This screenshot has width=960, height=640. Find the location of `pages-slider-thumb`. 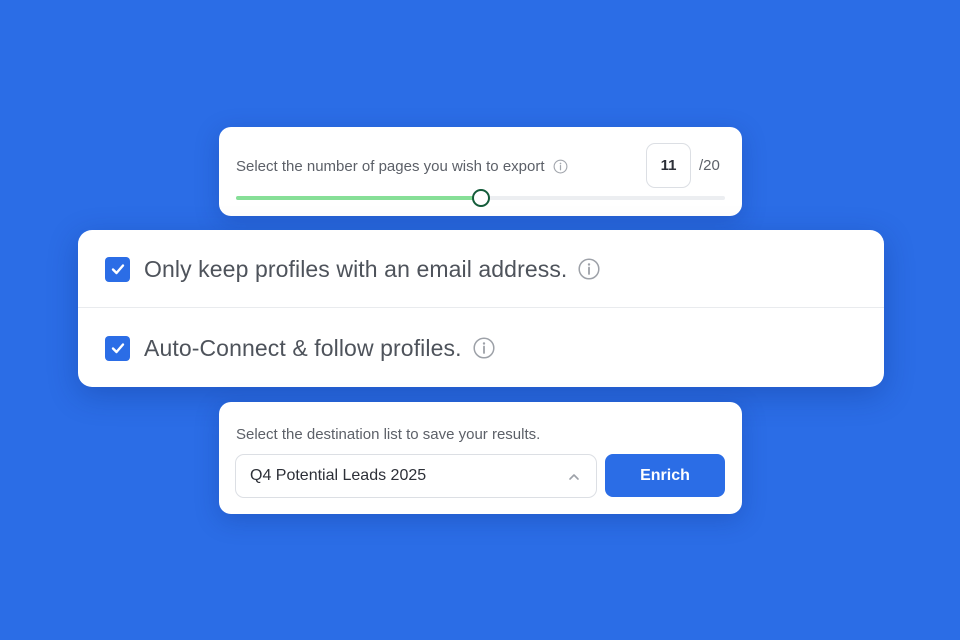

pages-slider-thumb is located at coordinates (480, 198).